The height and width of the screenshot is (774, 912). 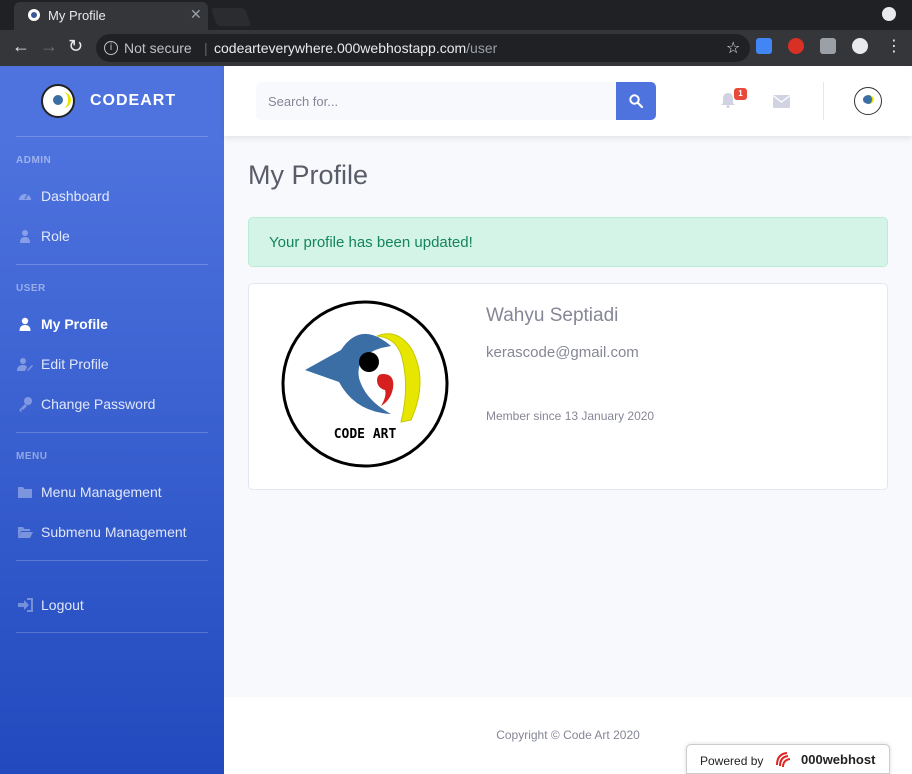 I want to click on sidebar-item-edit-profile: Edit Profile, so click(x=112, y=364).